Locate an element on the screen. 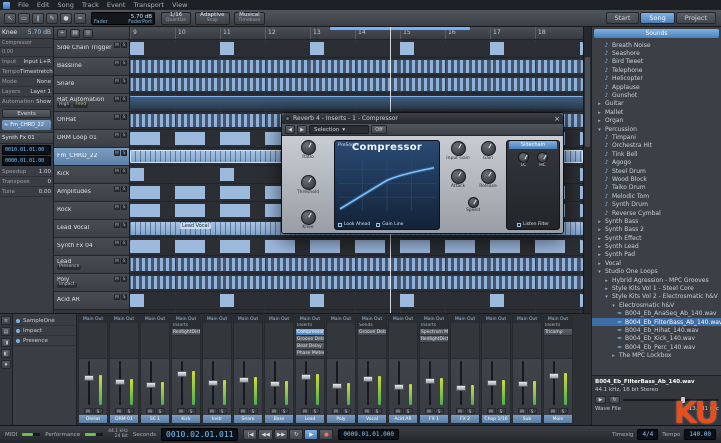  browser-item: Style Kits Vol 2 - Electrosmatic h&V is located at coordinates (656, 297).